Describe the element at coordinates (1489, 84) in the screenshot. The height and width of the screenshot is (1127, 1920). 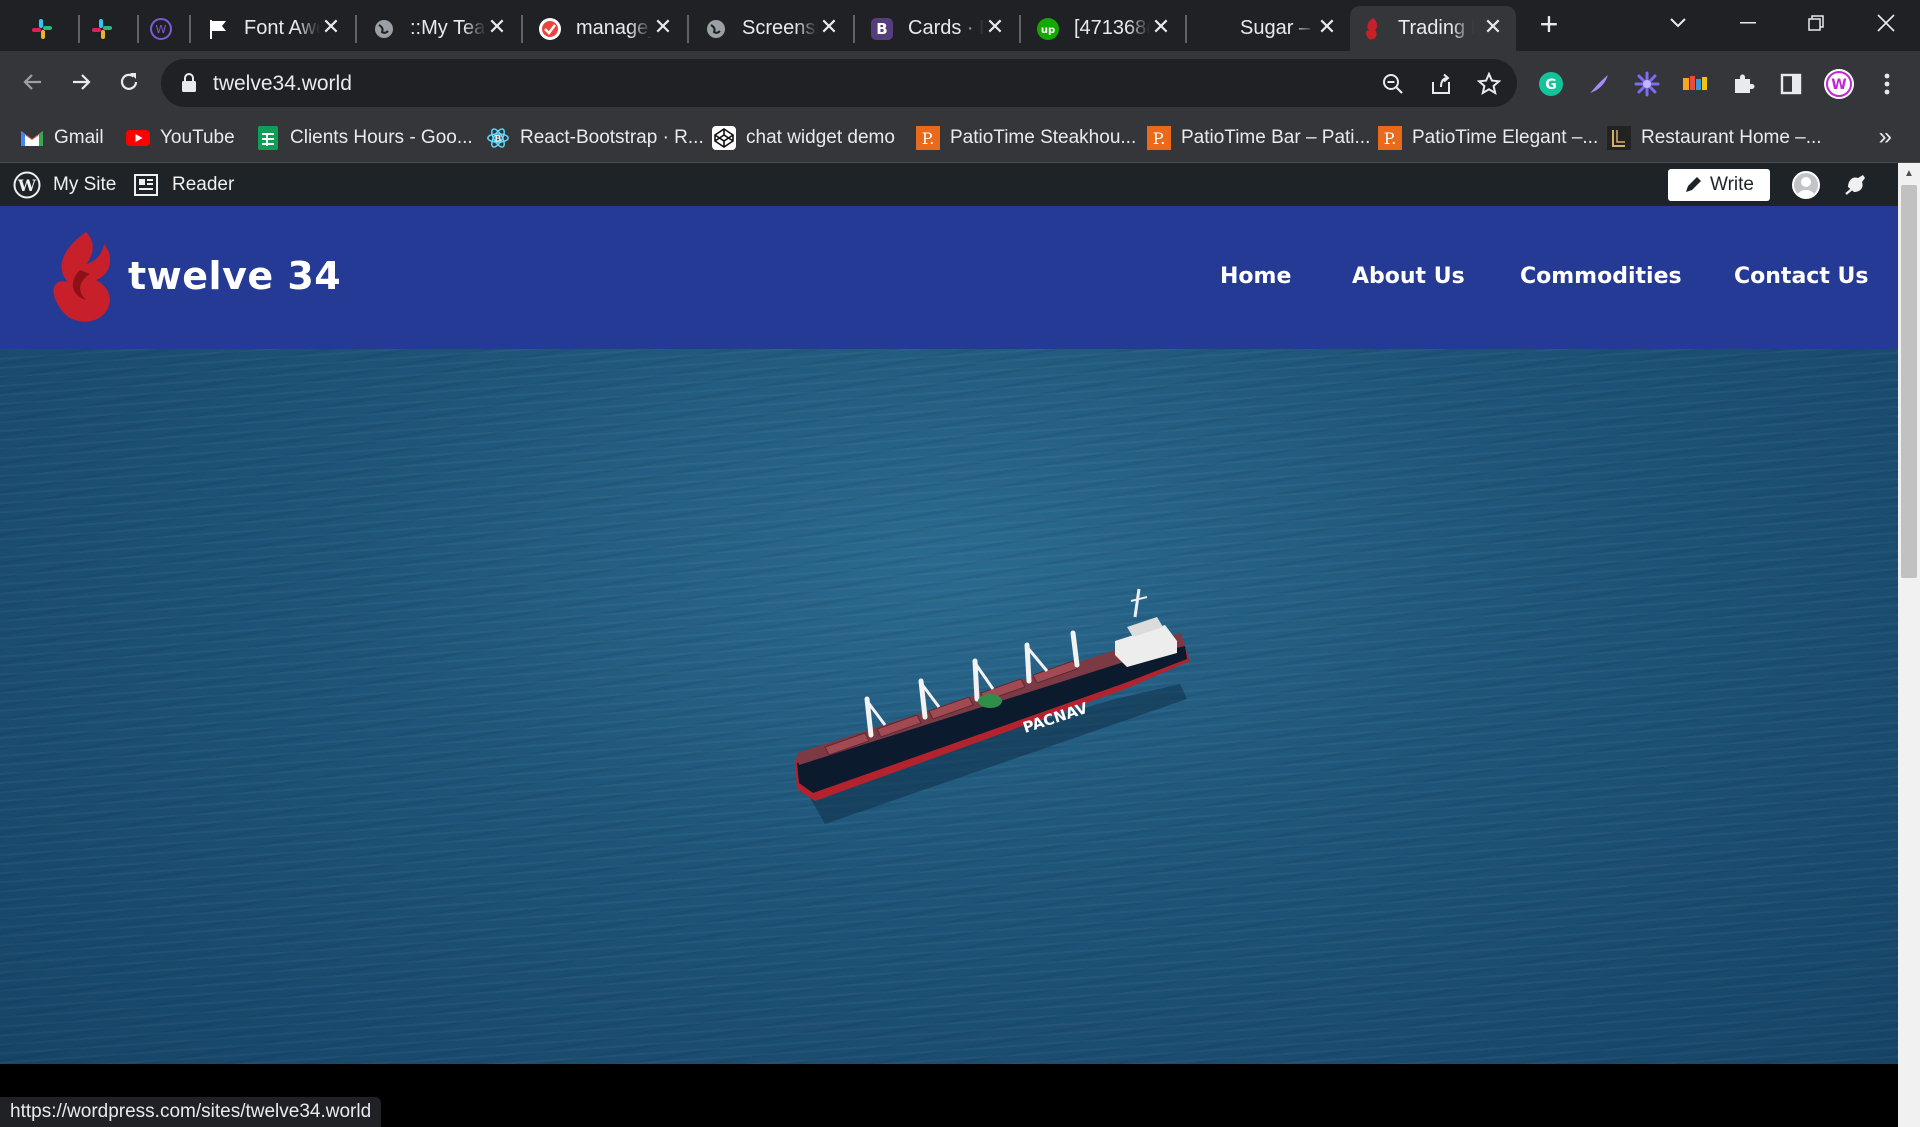
I see `bookmark-star-icon` at that location.